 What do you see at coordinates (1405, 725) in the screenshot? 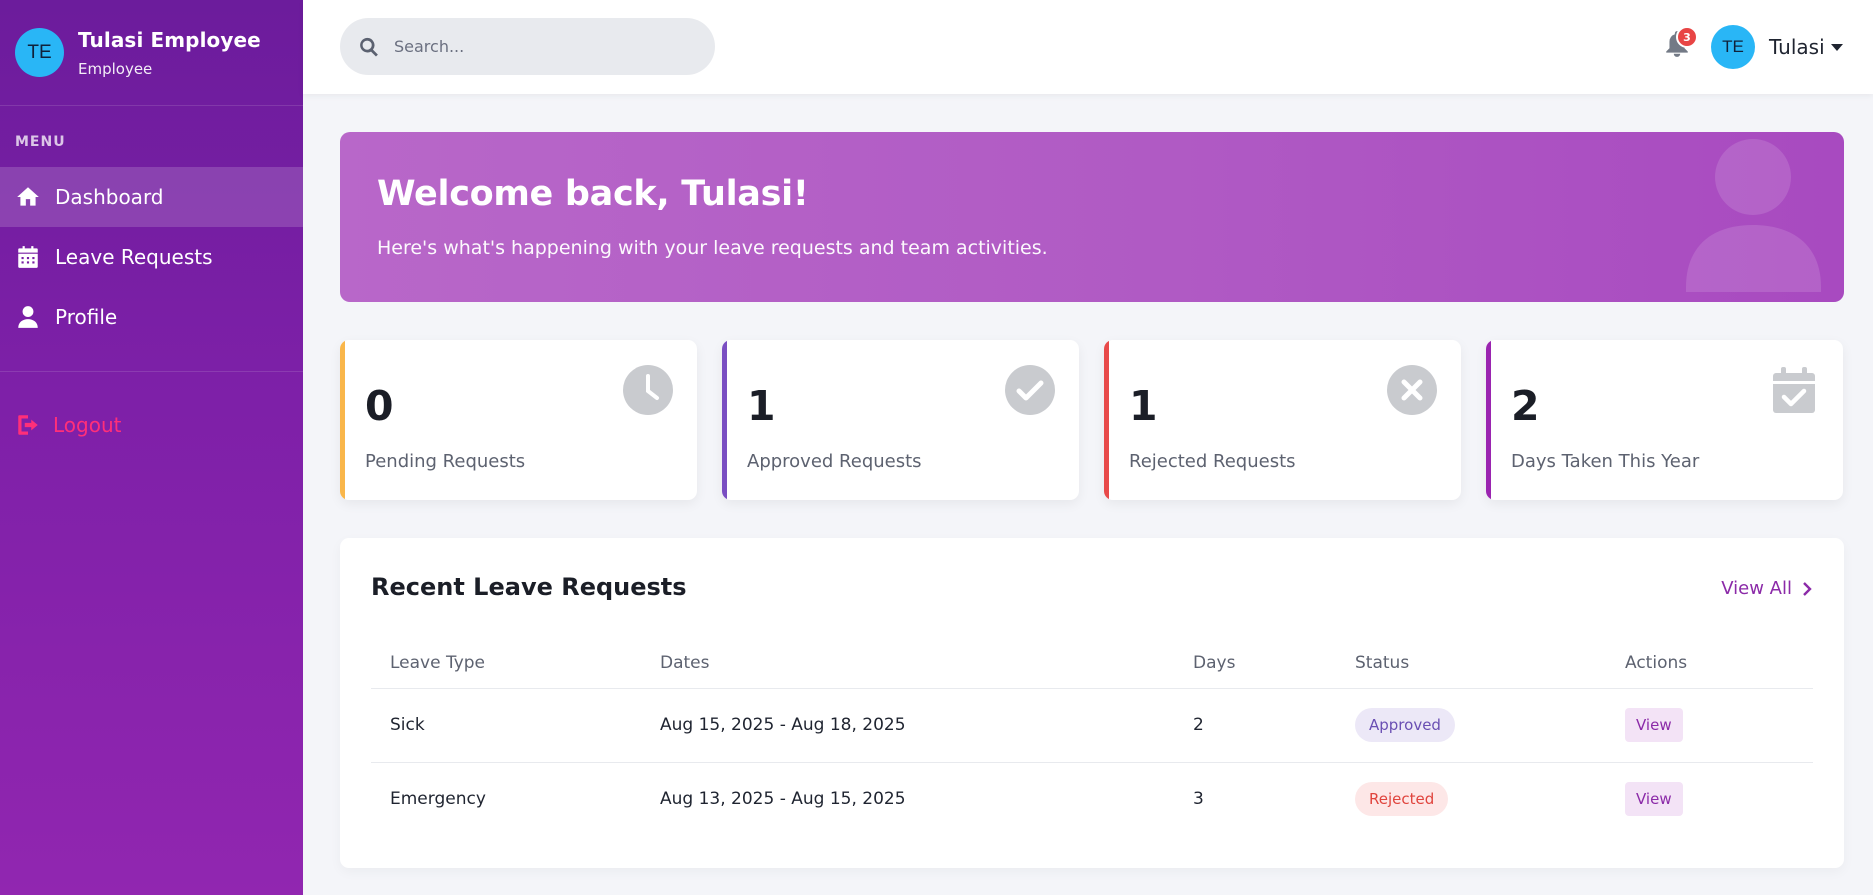
I see `status-badge: Approved` at bounding box center [1405, 725].